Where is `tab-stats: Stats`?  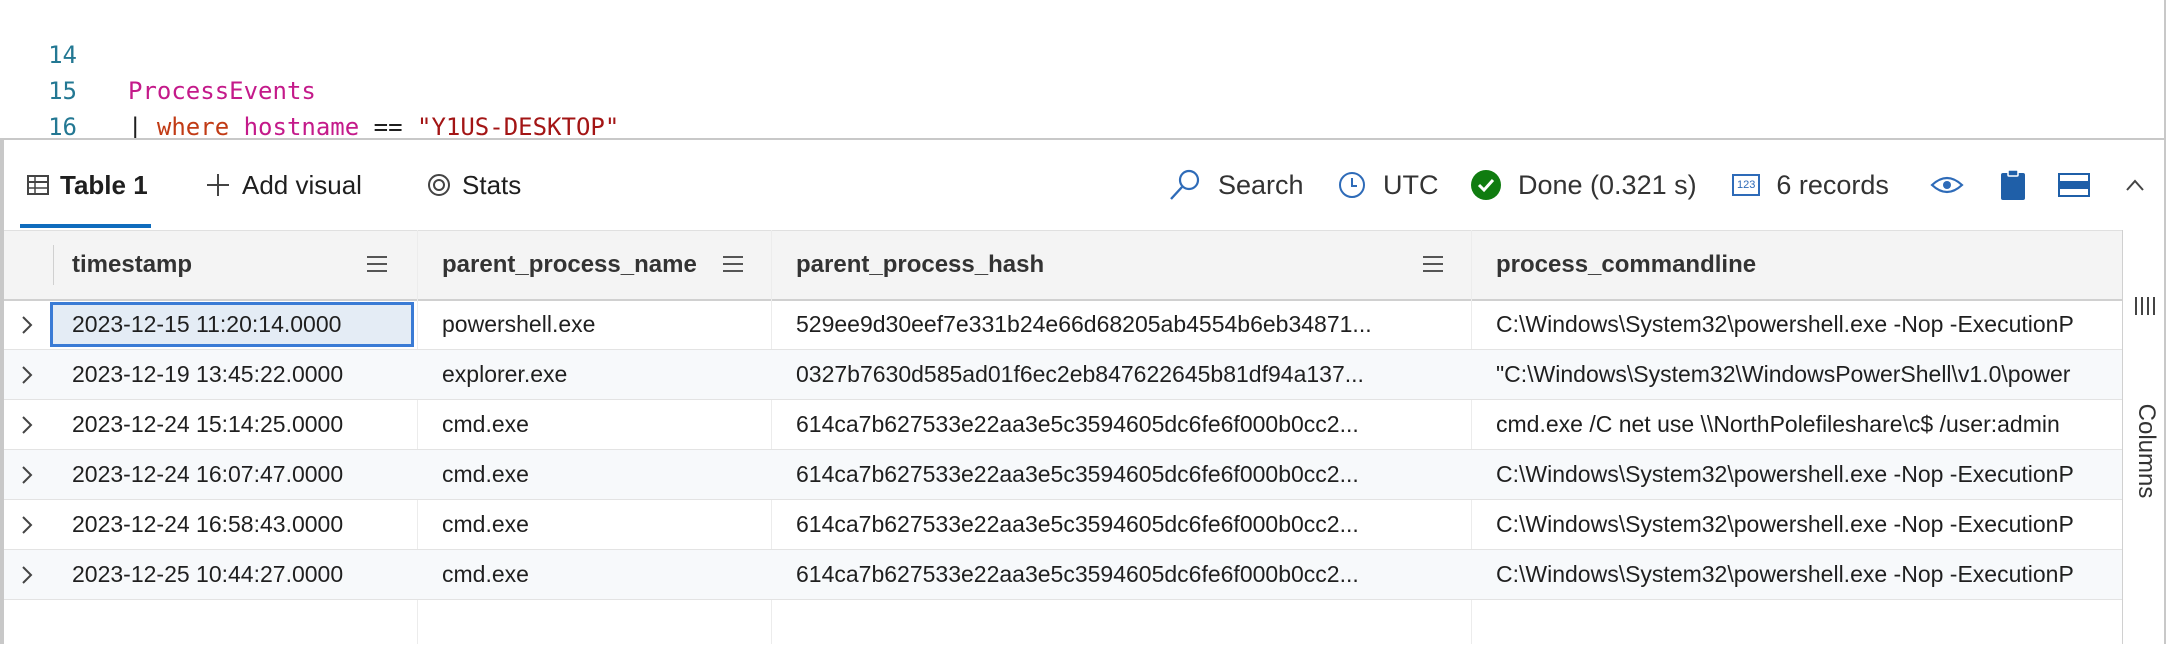 tab-stats: Stats is located at coordinates (473, 185).